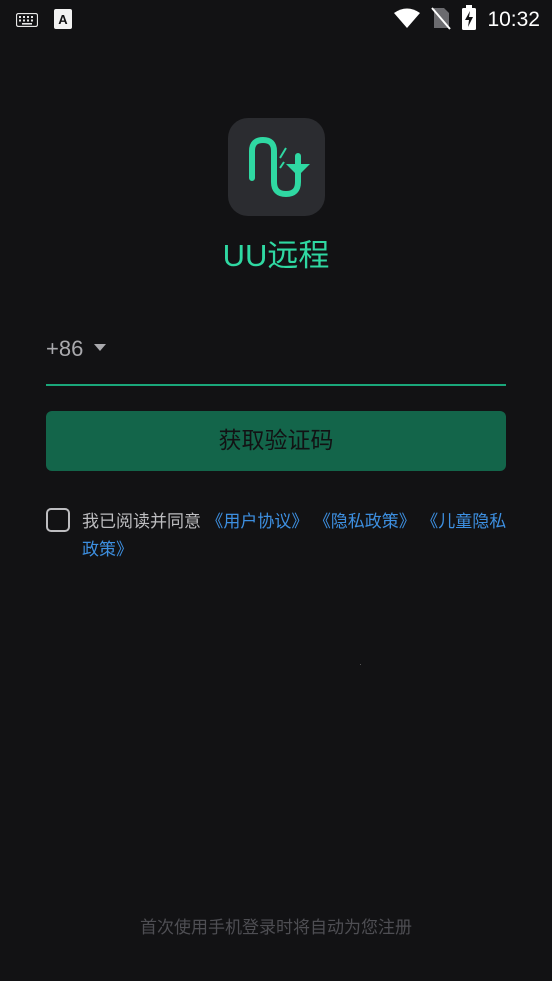  Describe the element at coordinates (276, 928) in the screenshot. I see `register-note: 首次使用手机登录时将自动为您注册` at that location.